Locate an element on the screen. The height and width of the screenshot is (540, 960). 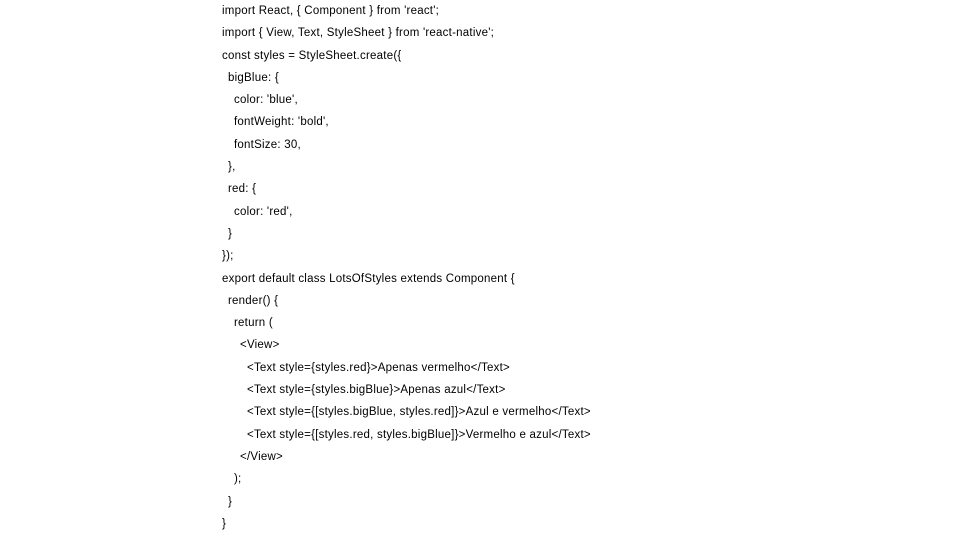
code-line: bigBlue: { is located at coordinates (253, 77).